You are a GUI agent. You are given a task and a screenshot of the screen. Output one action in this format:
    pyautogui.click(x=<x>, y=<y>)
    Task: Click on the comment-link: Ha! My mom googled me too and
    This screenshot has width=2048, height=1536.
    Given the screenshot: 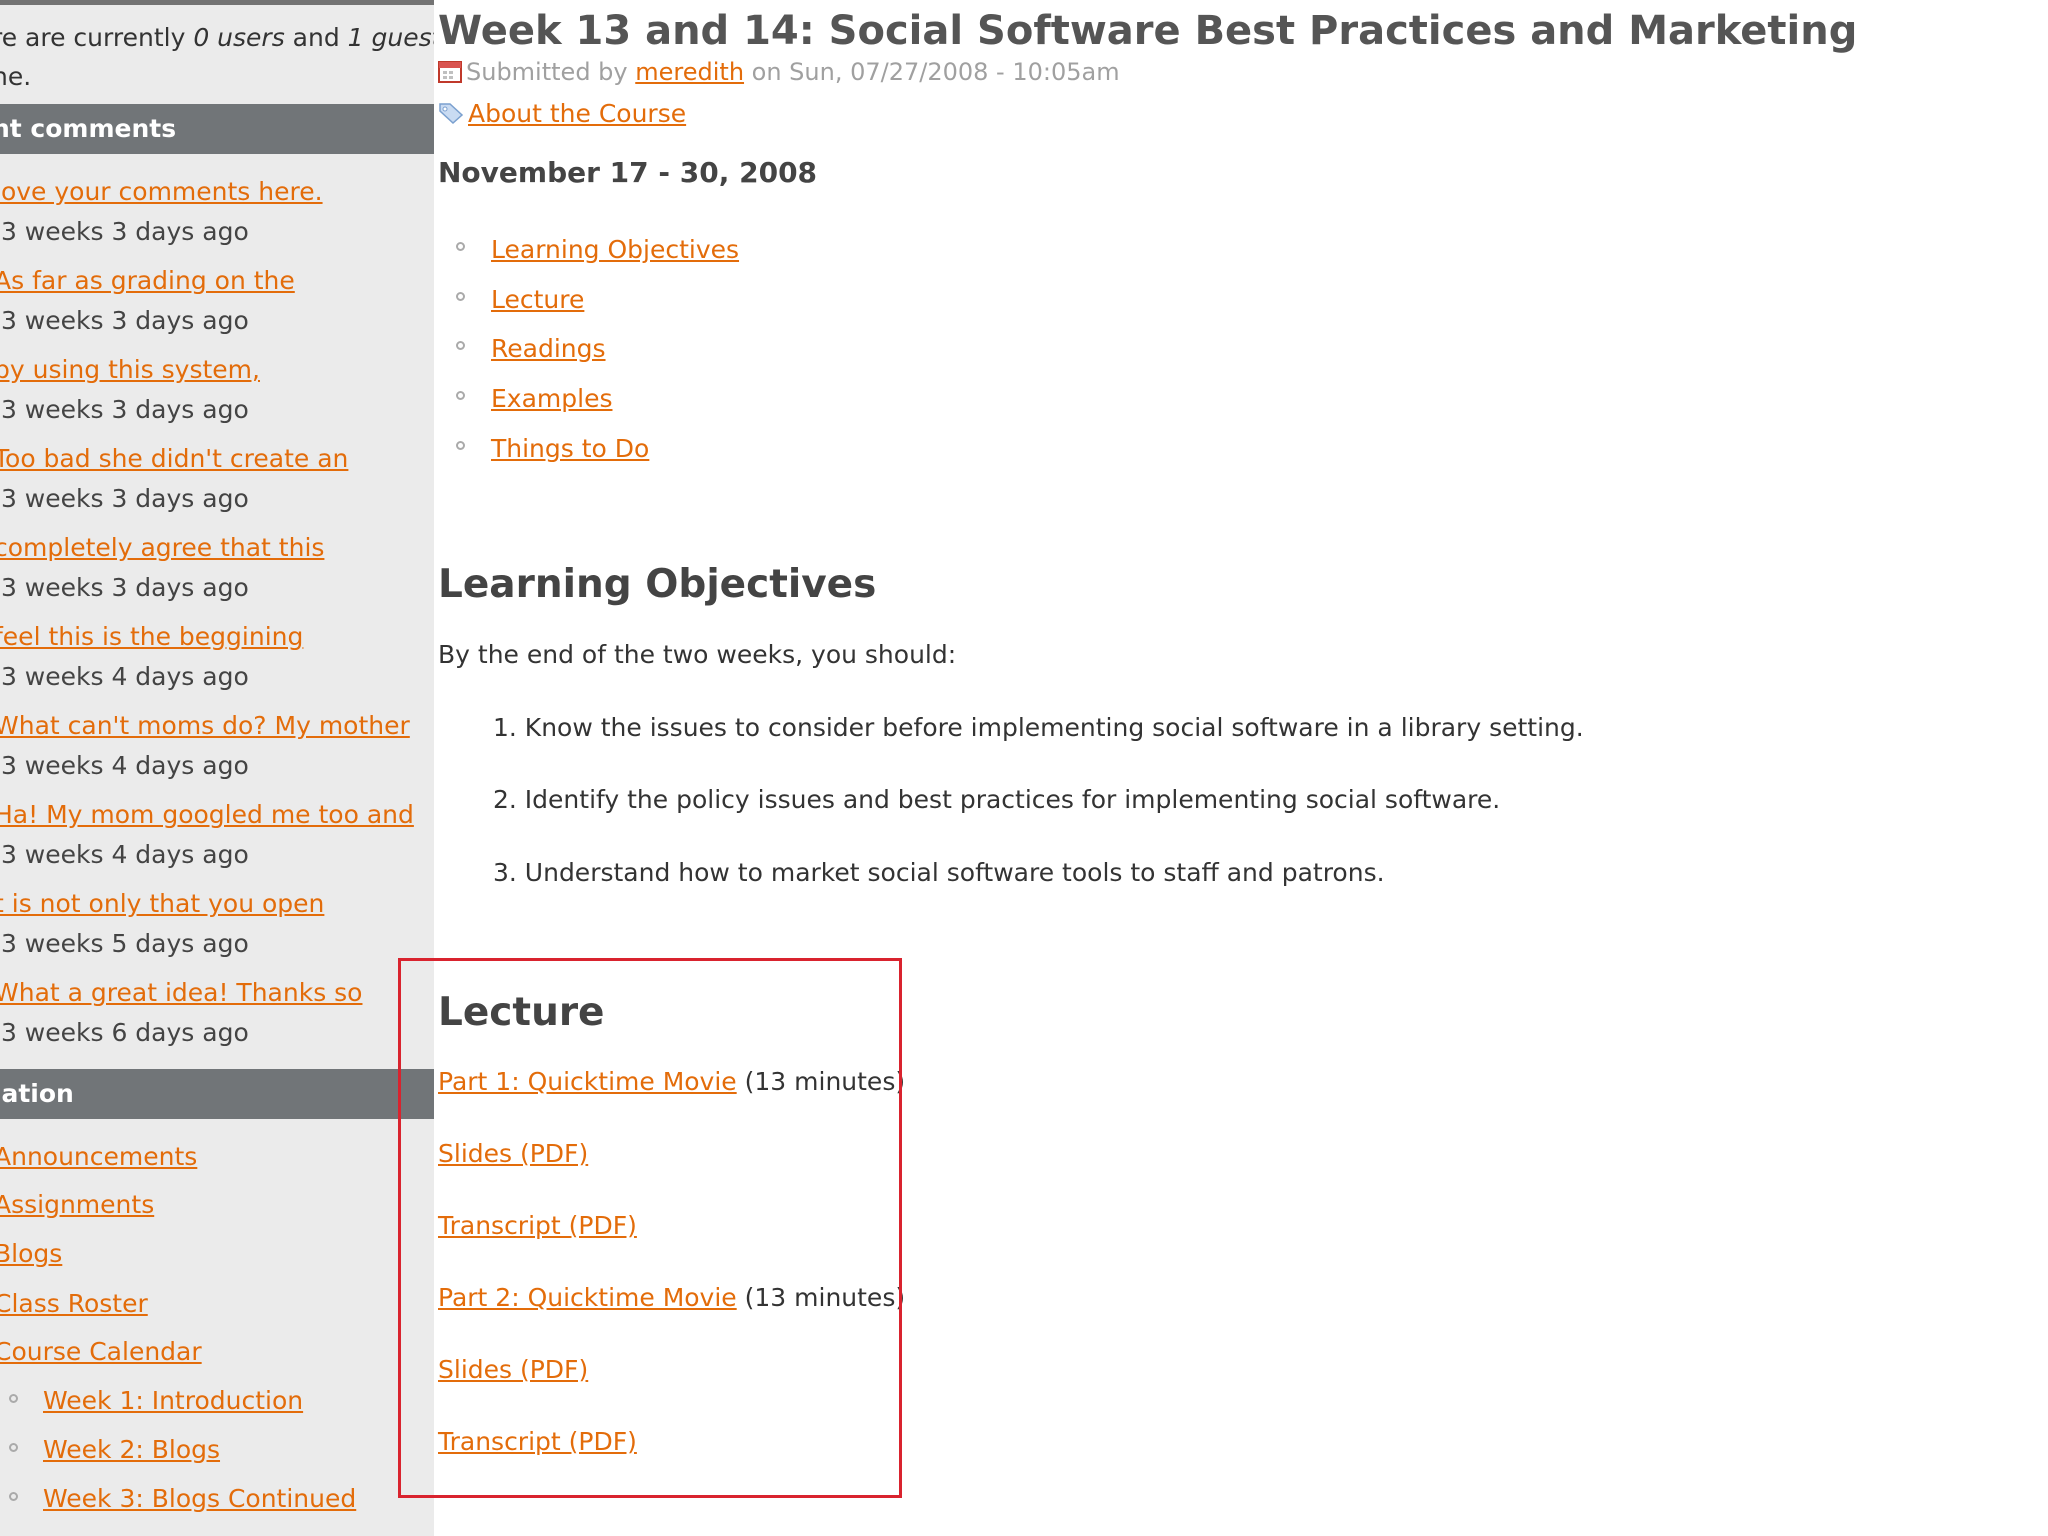 What is the action you would take?
    pyautogui.click(x=217, y=815)
    